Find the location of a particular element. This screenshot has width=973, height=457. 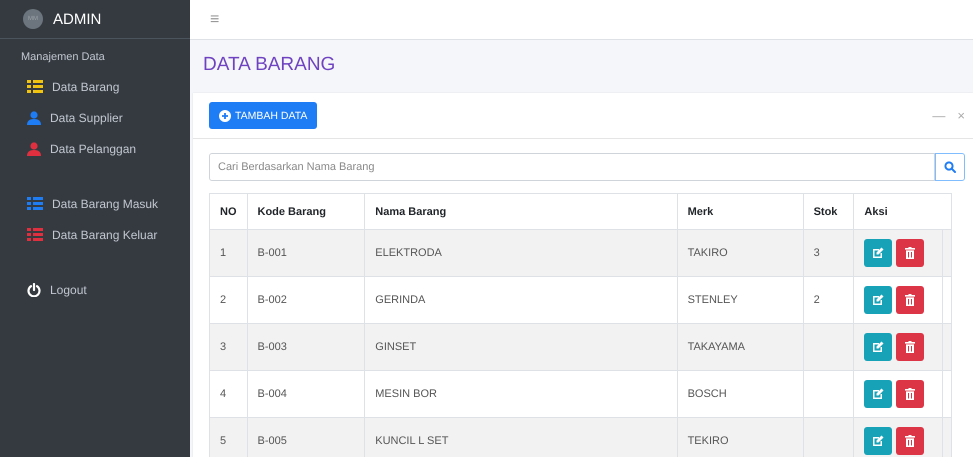

sidebar-item: Data Supplier is located at coordinates (95, 117).